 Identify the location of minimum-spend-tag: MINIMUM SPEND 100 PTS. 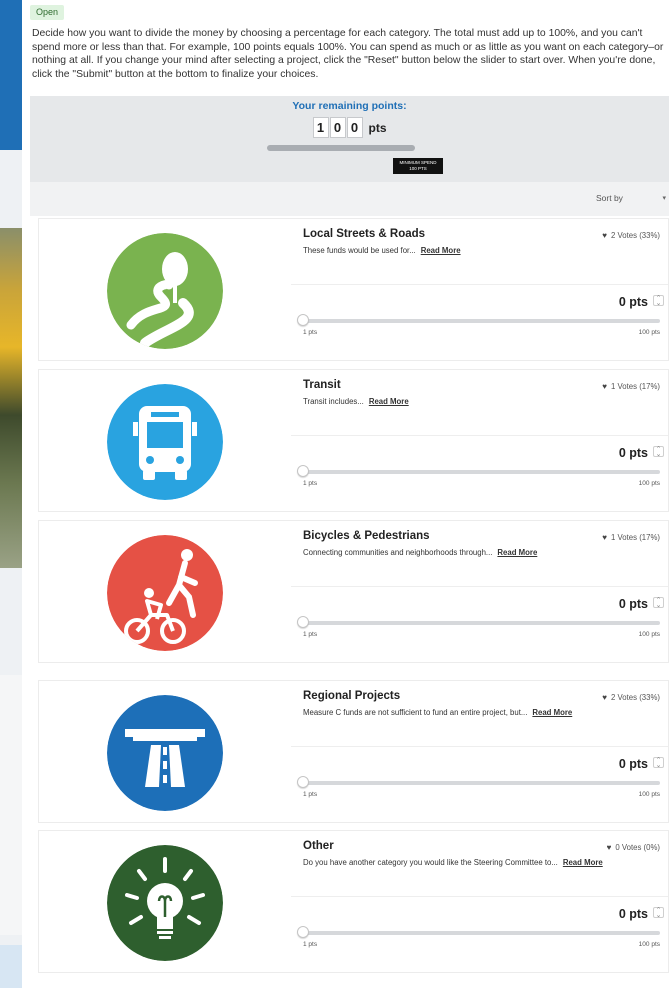
(418, 166).